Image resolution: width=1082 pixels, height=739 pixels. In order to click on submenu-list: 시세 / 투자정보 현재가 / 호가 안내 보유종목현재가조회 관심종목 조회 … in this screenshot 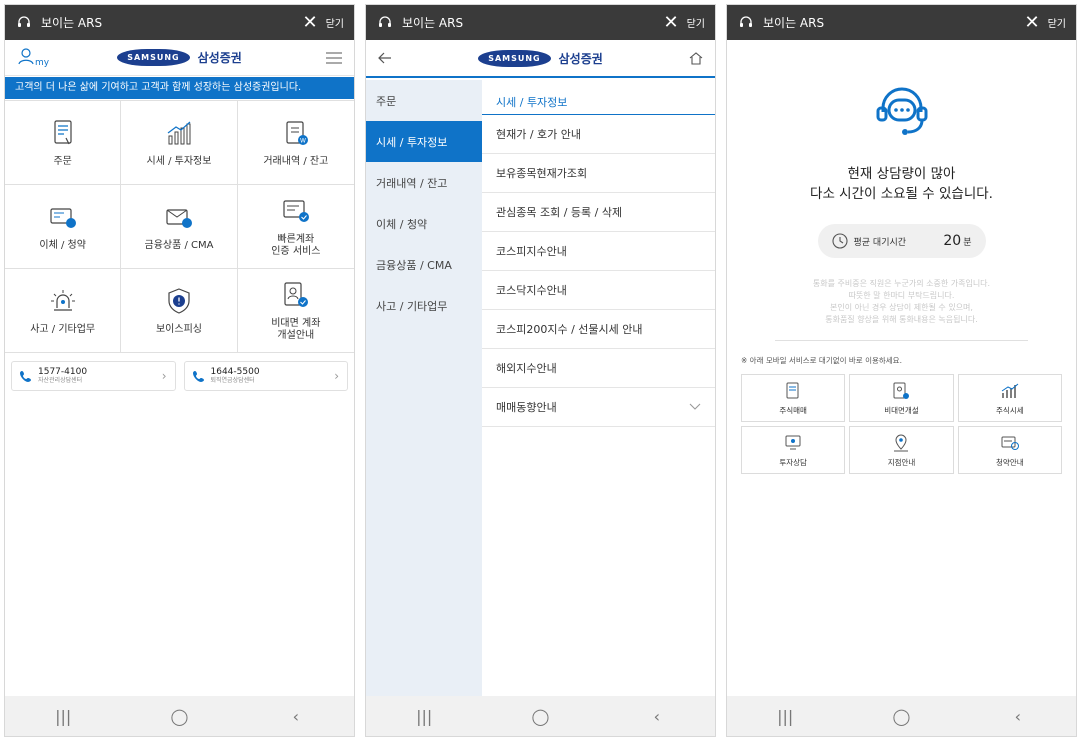, I will do `click(598, 253)`.